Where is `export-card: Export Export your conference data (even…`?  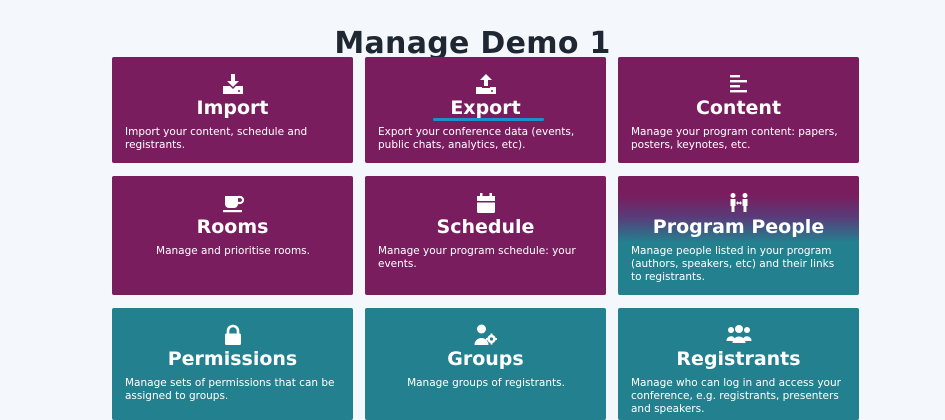 export-card: Export Export your conference data (even… is located at coordinates (485, 110).